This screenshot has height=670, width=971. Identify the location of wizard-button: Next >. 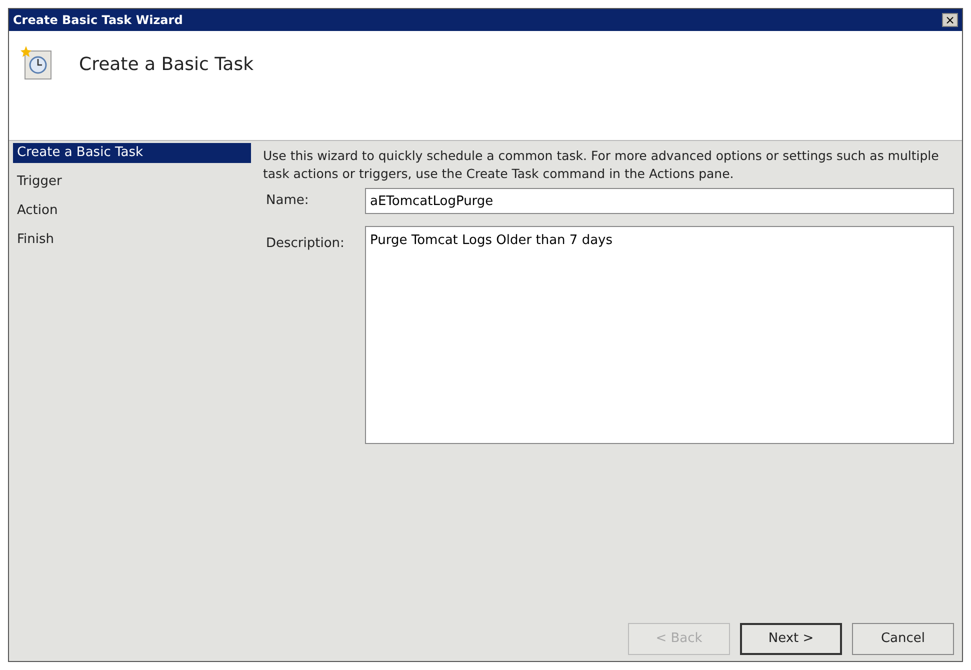
(791, 639).